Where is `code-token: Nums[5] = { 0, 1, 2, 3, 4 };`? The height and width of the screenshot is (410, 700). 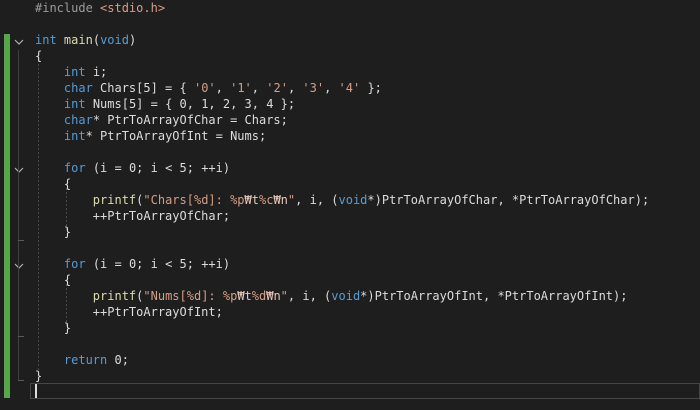
code-token: Nums[5] = { 0, 1, 2, 3, 4 }; is located at coordinates (190, 104).